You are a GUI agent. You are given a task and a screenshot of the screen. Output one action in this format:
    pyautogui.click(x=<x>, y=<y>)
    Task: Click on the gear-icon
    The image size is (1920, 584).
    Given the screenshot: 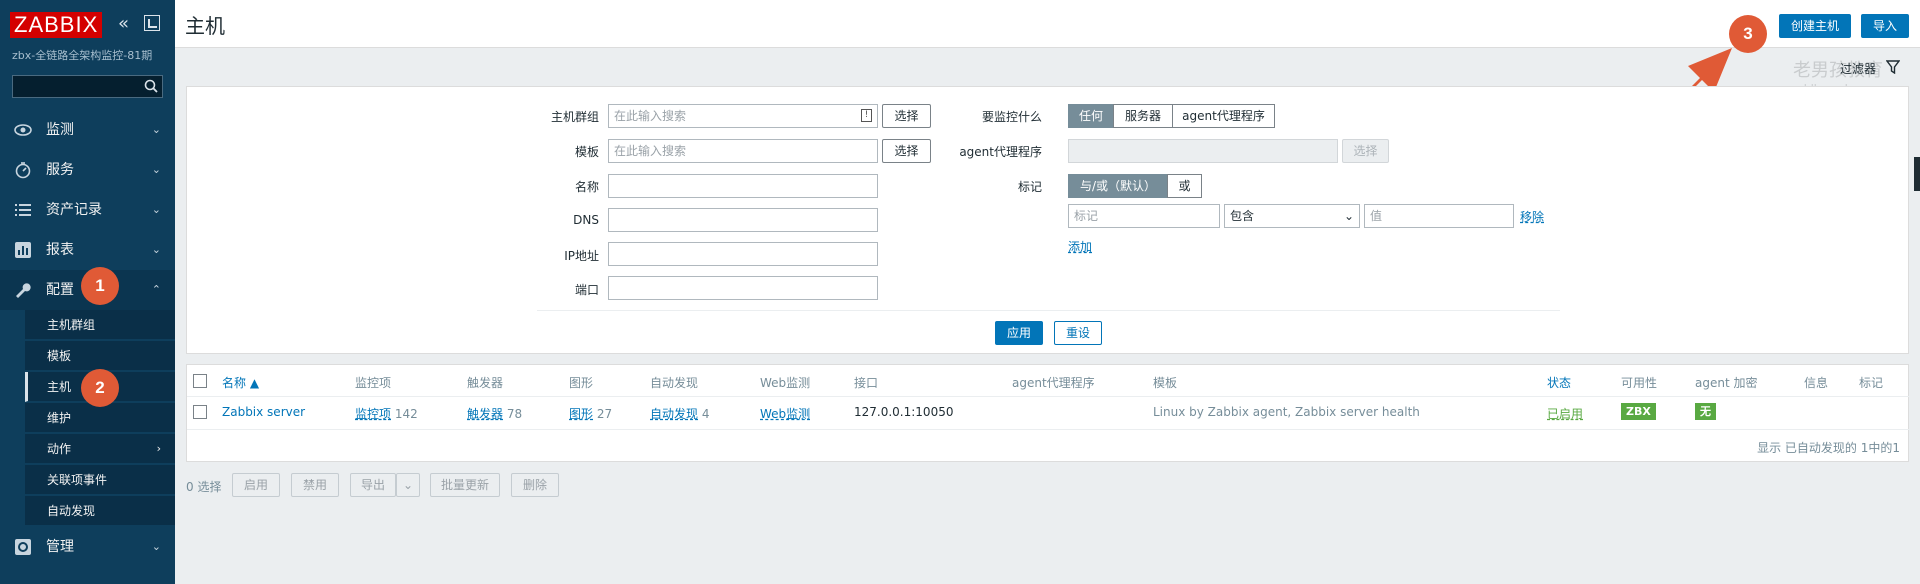 What is the action you would take?
    pyautogui.click(x=23, y=547)
    